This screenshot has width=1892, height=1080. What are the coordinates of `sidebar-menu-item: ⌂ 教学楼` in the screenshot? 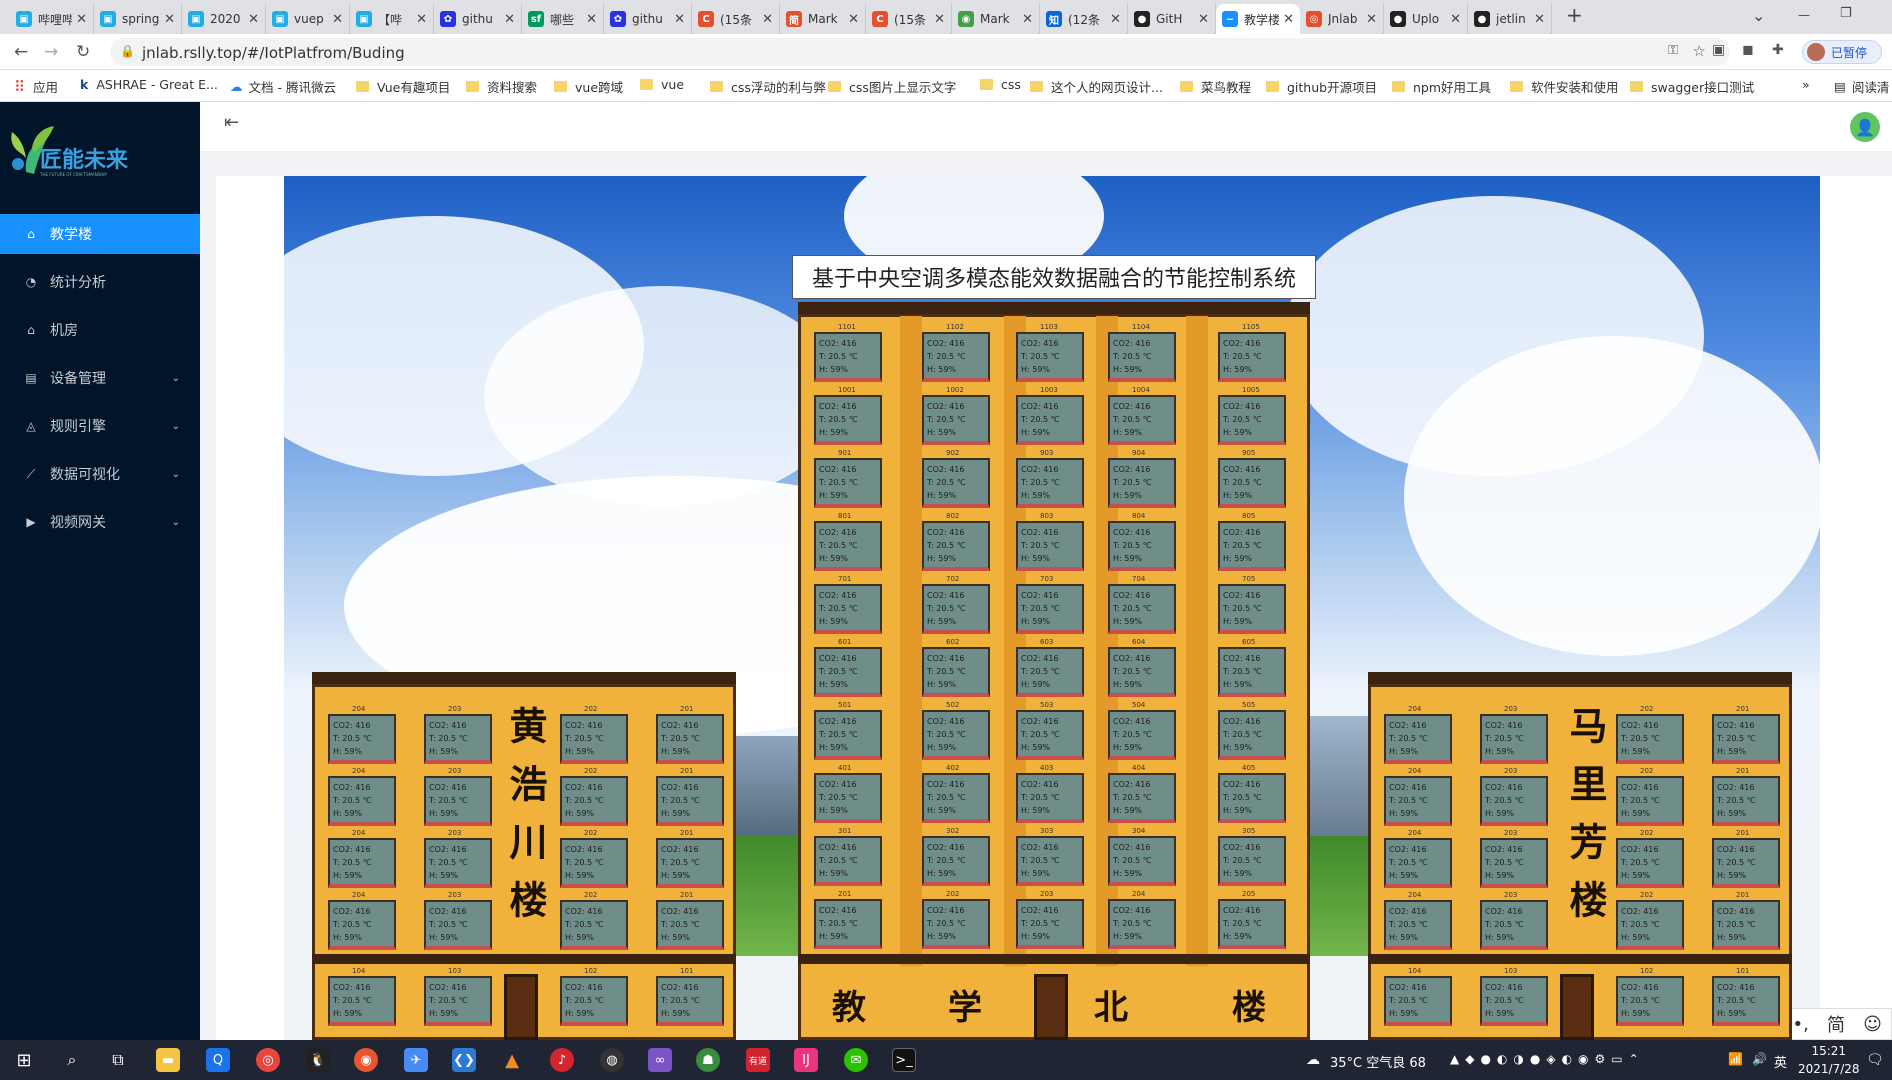 It's located at (100, 234).